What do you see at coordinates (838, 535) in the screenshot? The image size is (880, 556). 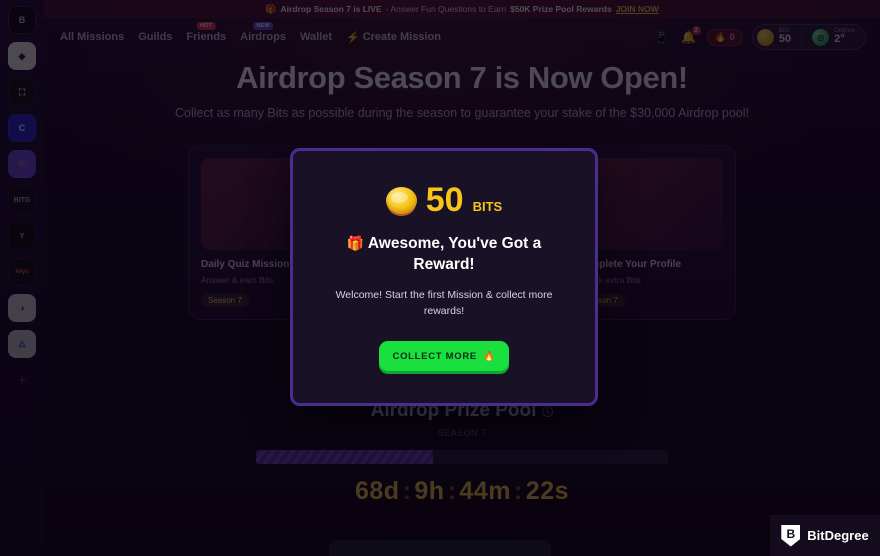 I see `bitdegree-wordmark: BitDegree` at bounding box center [838, 535].